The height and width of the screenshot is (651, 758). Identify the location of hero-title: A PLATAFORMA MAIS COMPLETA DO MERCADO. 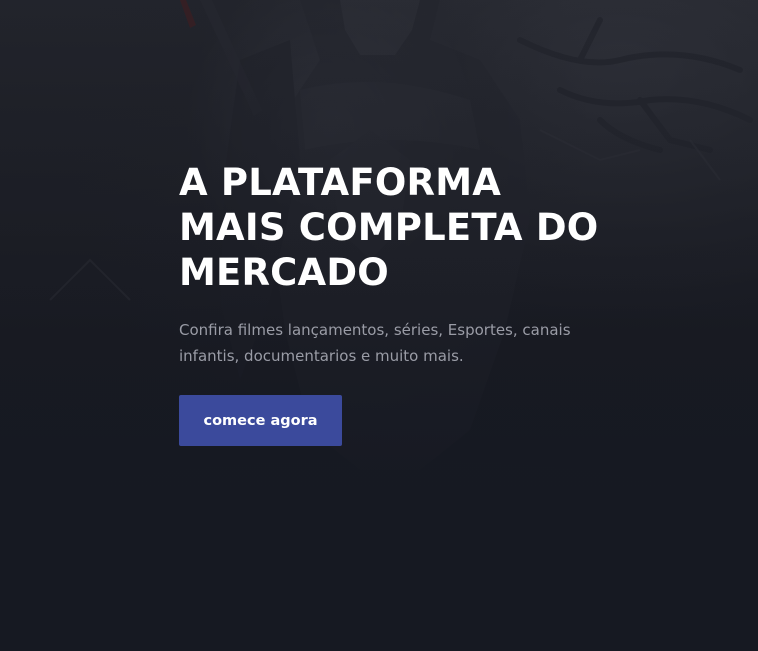
(414, 227).